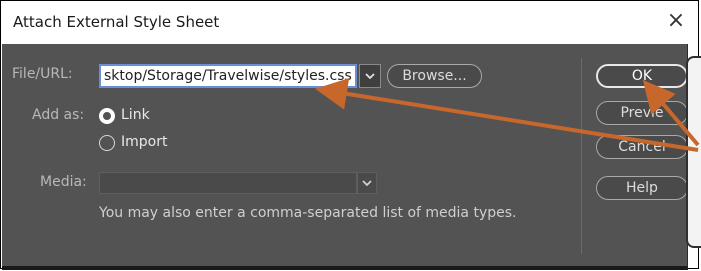 Image resolution: width=701 pixels, height=271 pixels. What do you see at coordinates (144, 142) in the screenshot?
I see `import-radio-label: Import` at bounding box center [144, 142].